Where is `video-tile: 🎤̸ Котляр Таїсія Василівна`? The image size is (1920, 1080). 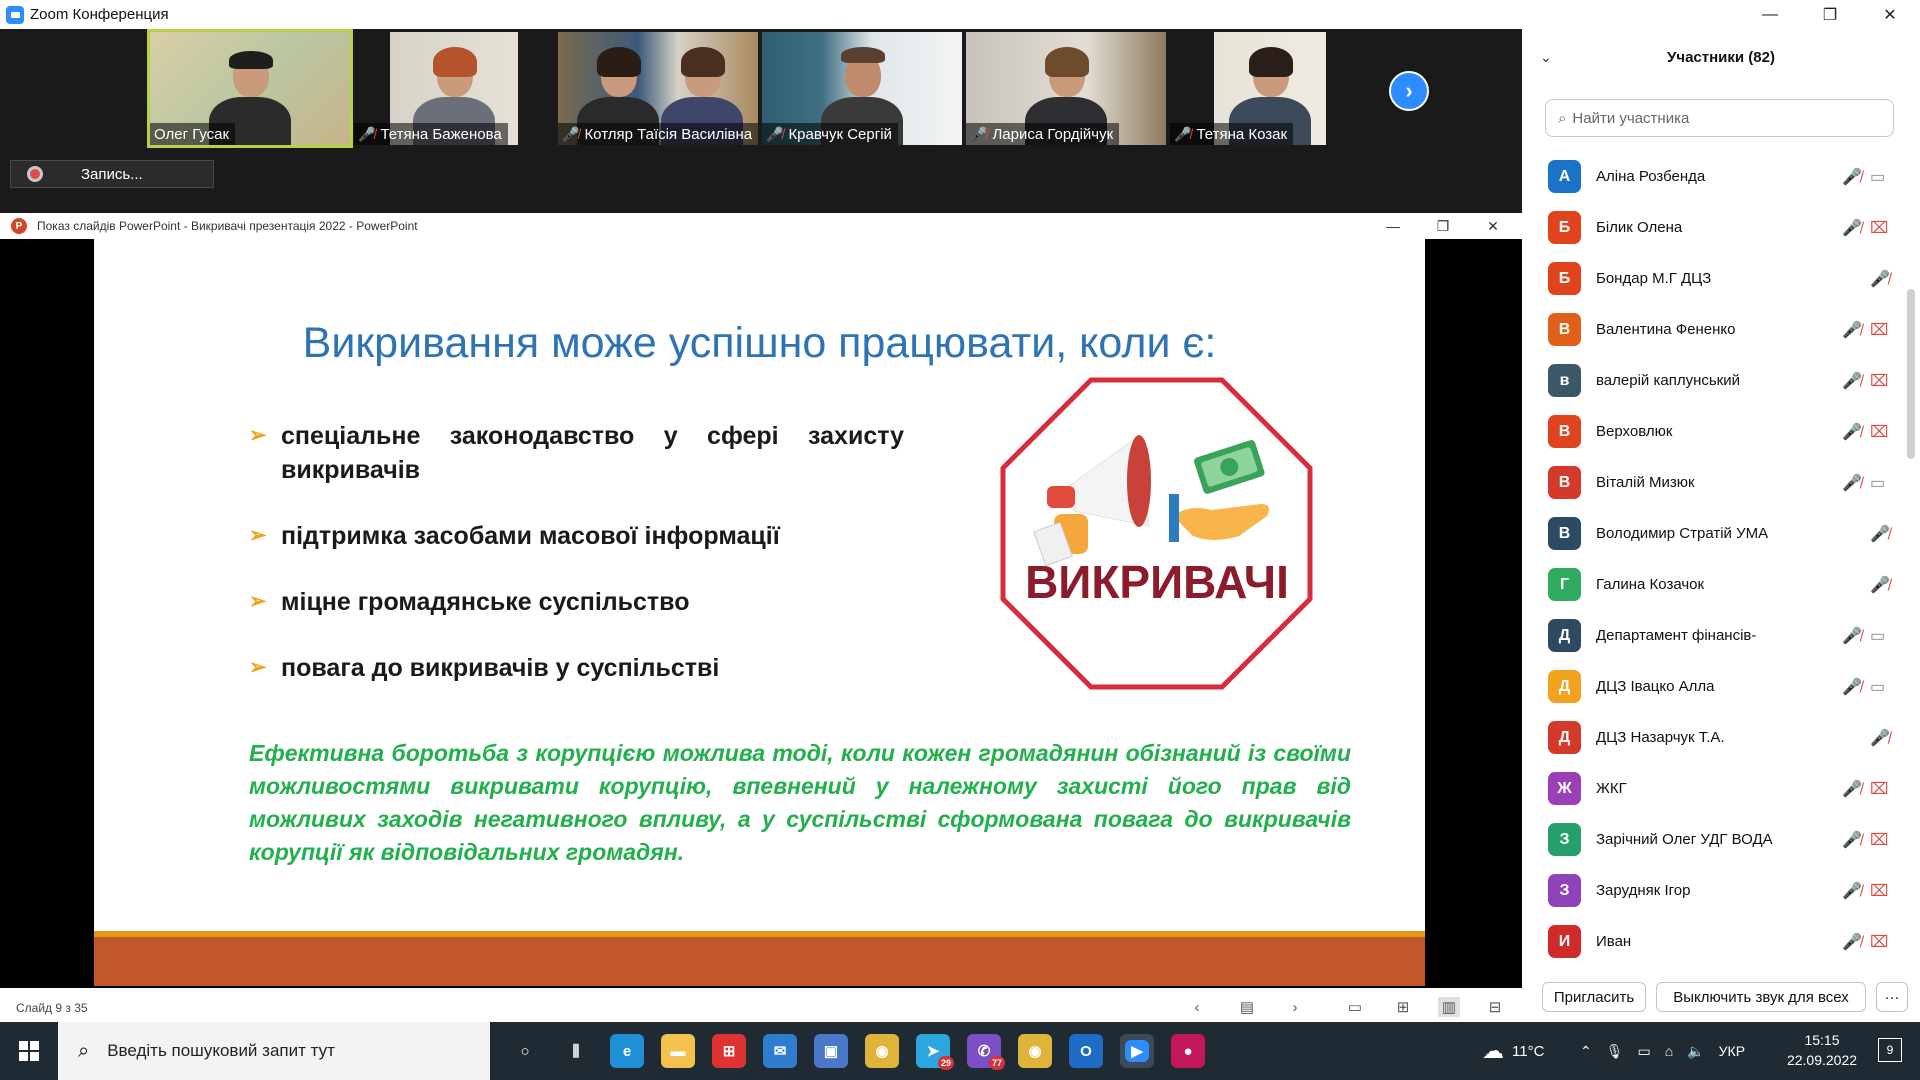 video-tile: 🎤̸ Котляр Таїсія Василівна is located at coordinates (658, 88).